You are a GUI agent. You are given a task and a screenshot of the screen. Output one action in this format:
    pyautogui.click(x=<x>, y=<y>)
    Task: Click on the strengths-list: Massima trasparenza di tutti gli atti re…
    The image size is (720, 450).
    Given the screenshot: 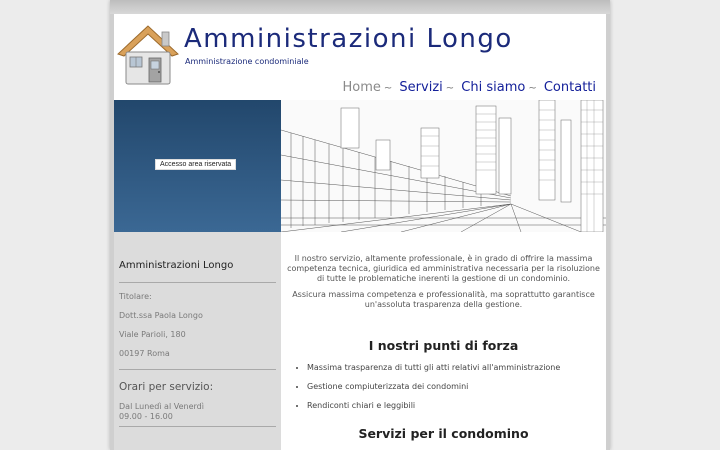 What is the action you would take?
    pyautogui.click(x=443, y=386)
    